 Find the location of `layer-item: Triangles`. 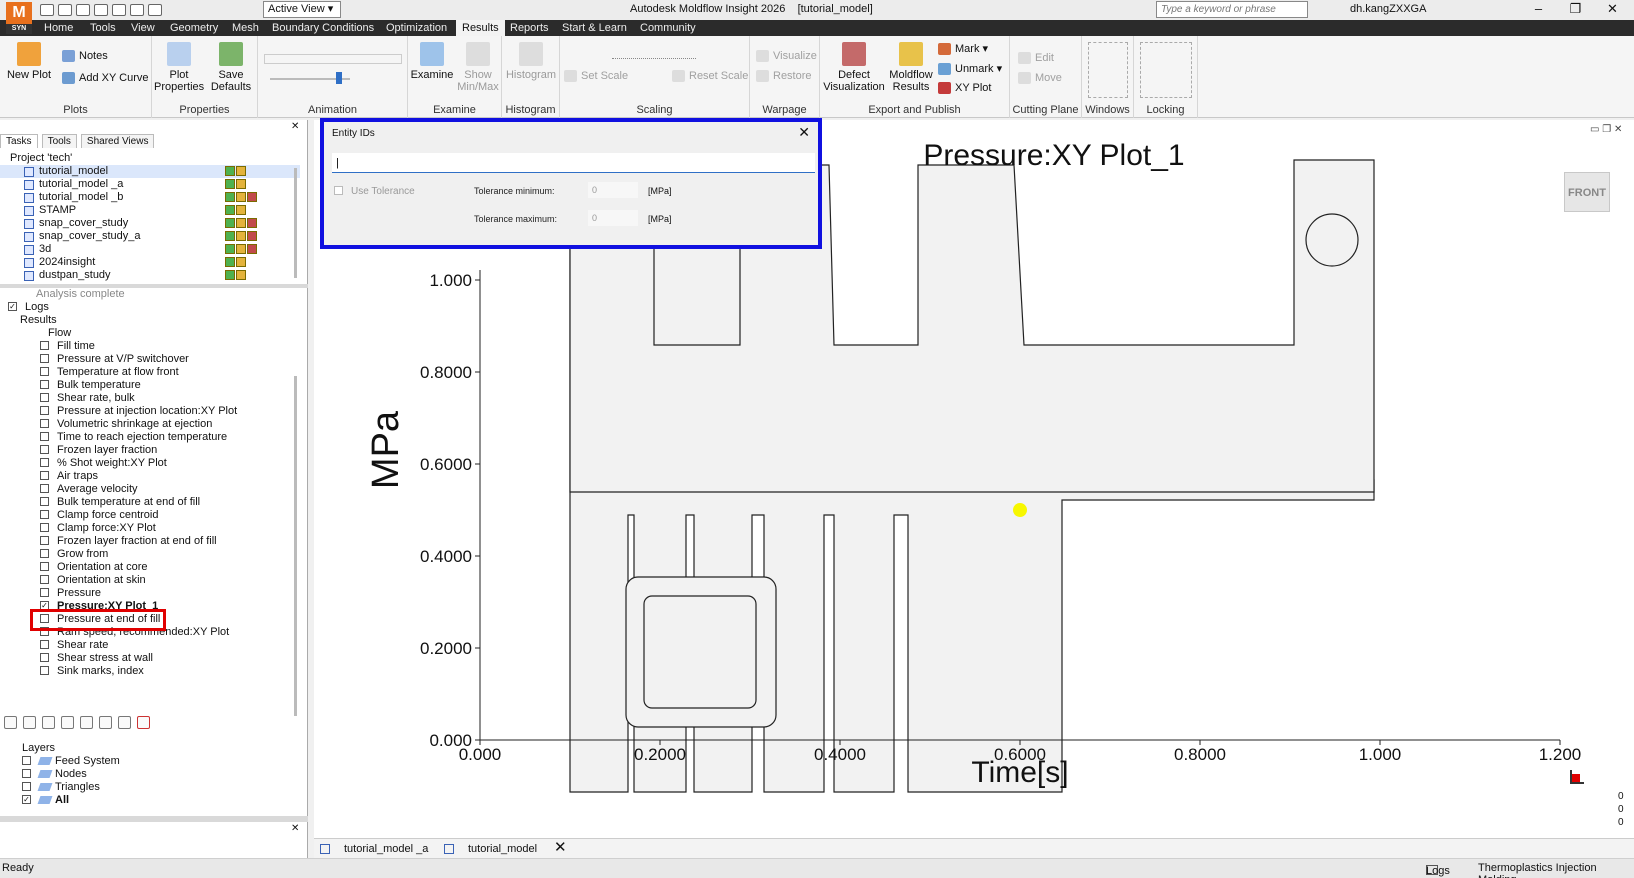

layer-item: Triangles is located at coordinates (61, 787).